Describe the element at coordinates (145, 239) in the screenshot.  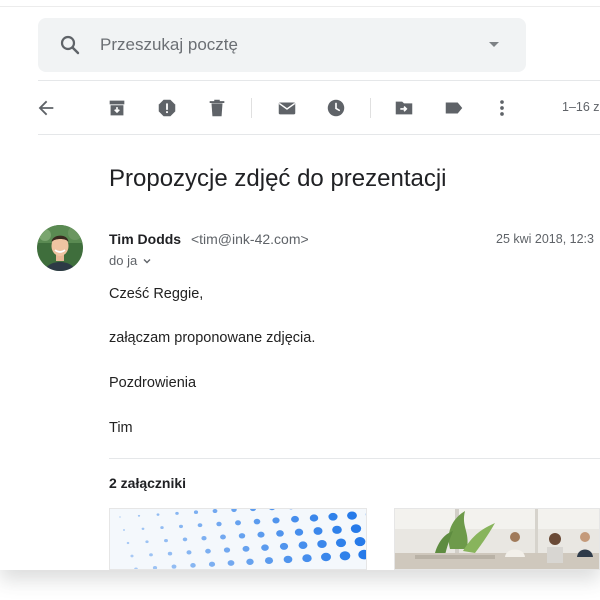
I see `sender-name: Tim Dodds` at that location.